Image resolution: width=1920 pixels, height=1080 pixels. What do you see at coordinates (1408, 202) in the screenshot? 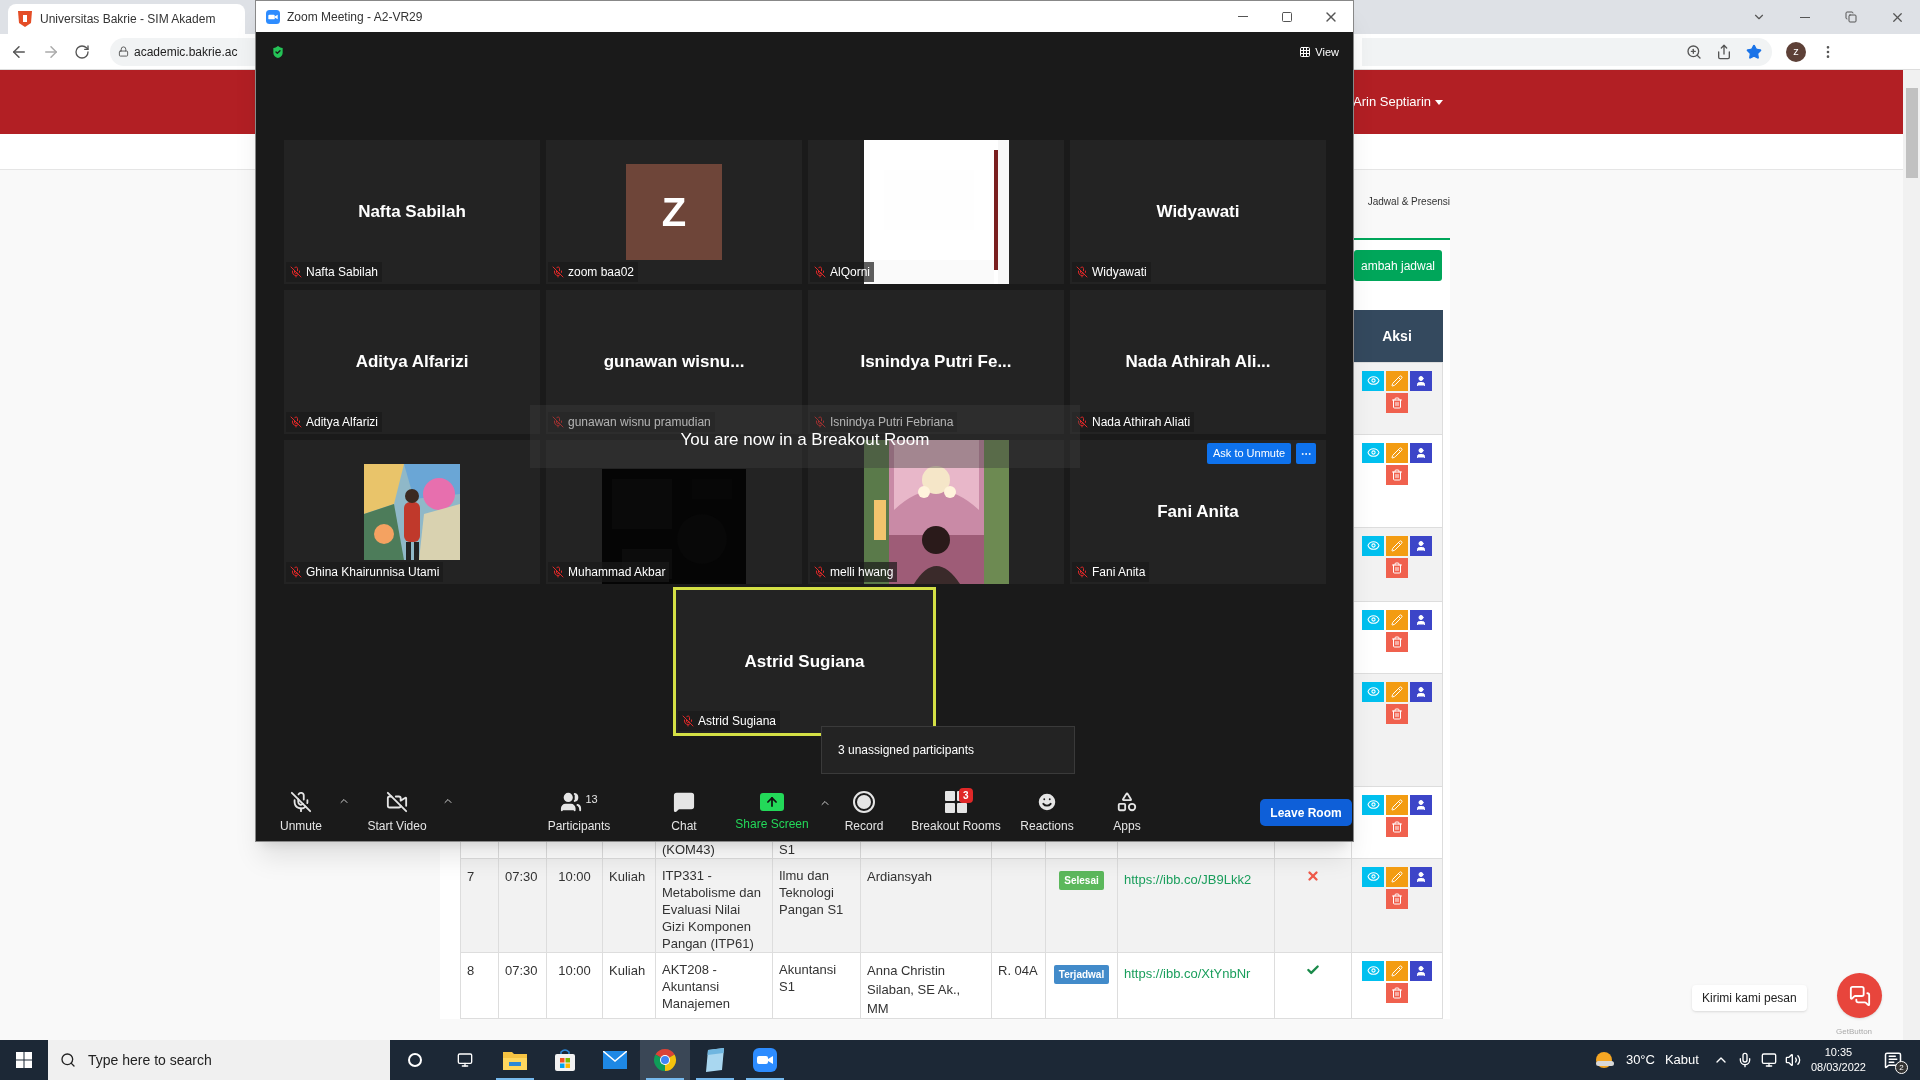
I see `breadcrumb: Jadwal & Presensi` at bounding box center [1408, 202].